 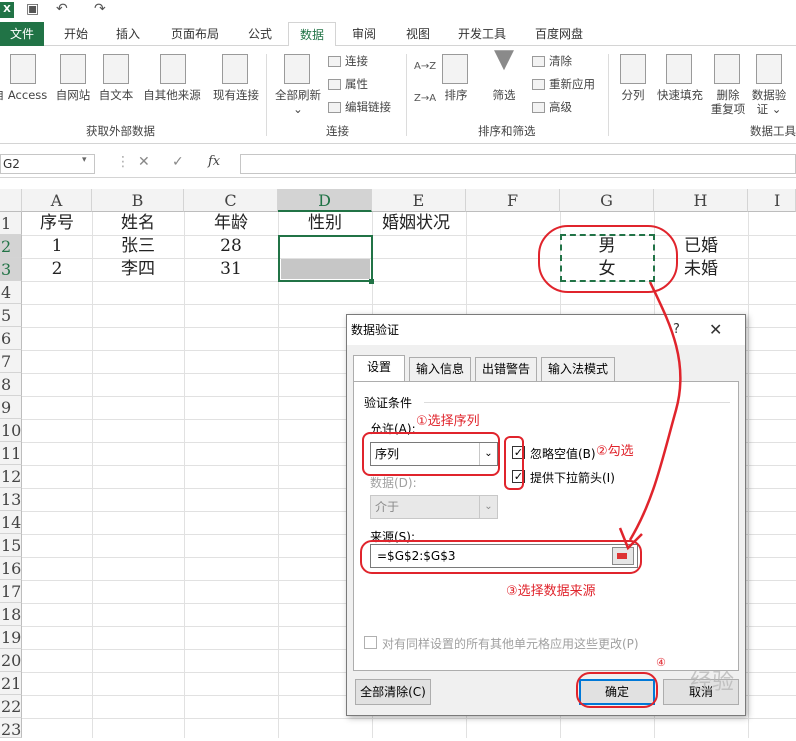 What do you see at coordinates (348, 84) in the screenshot?
I see `properties-button: 属性` at bounding box center [348, 84].